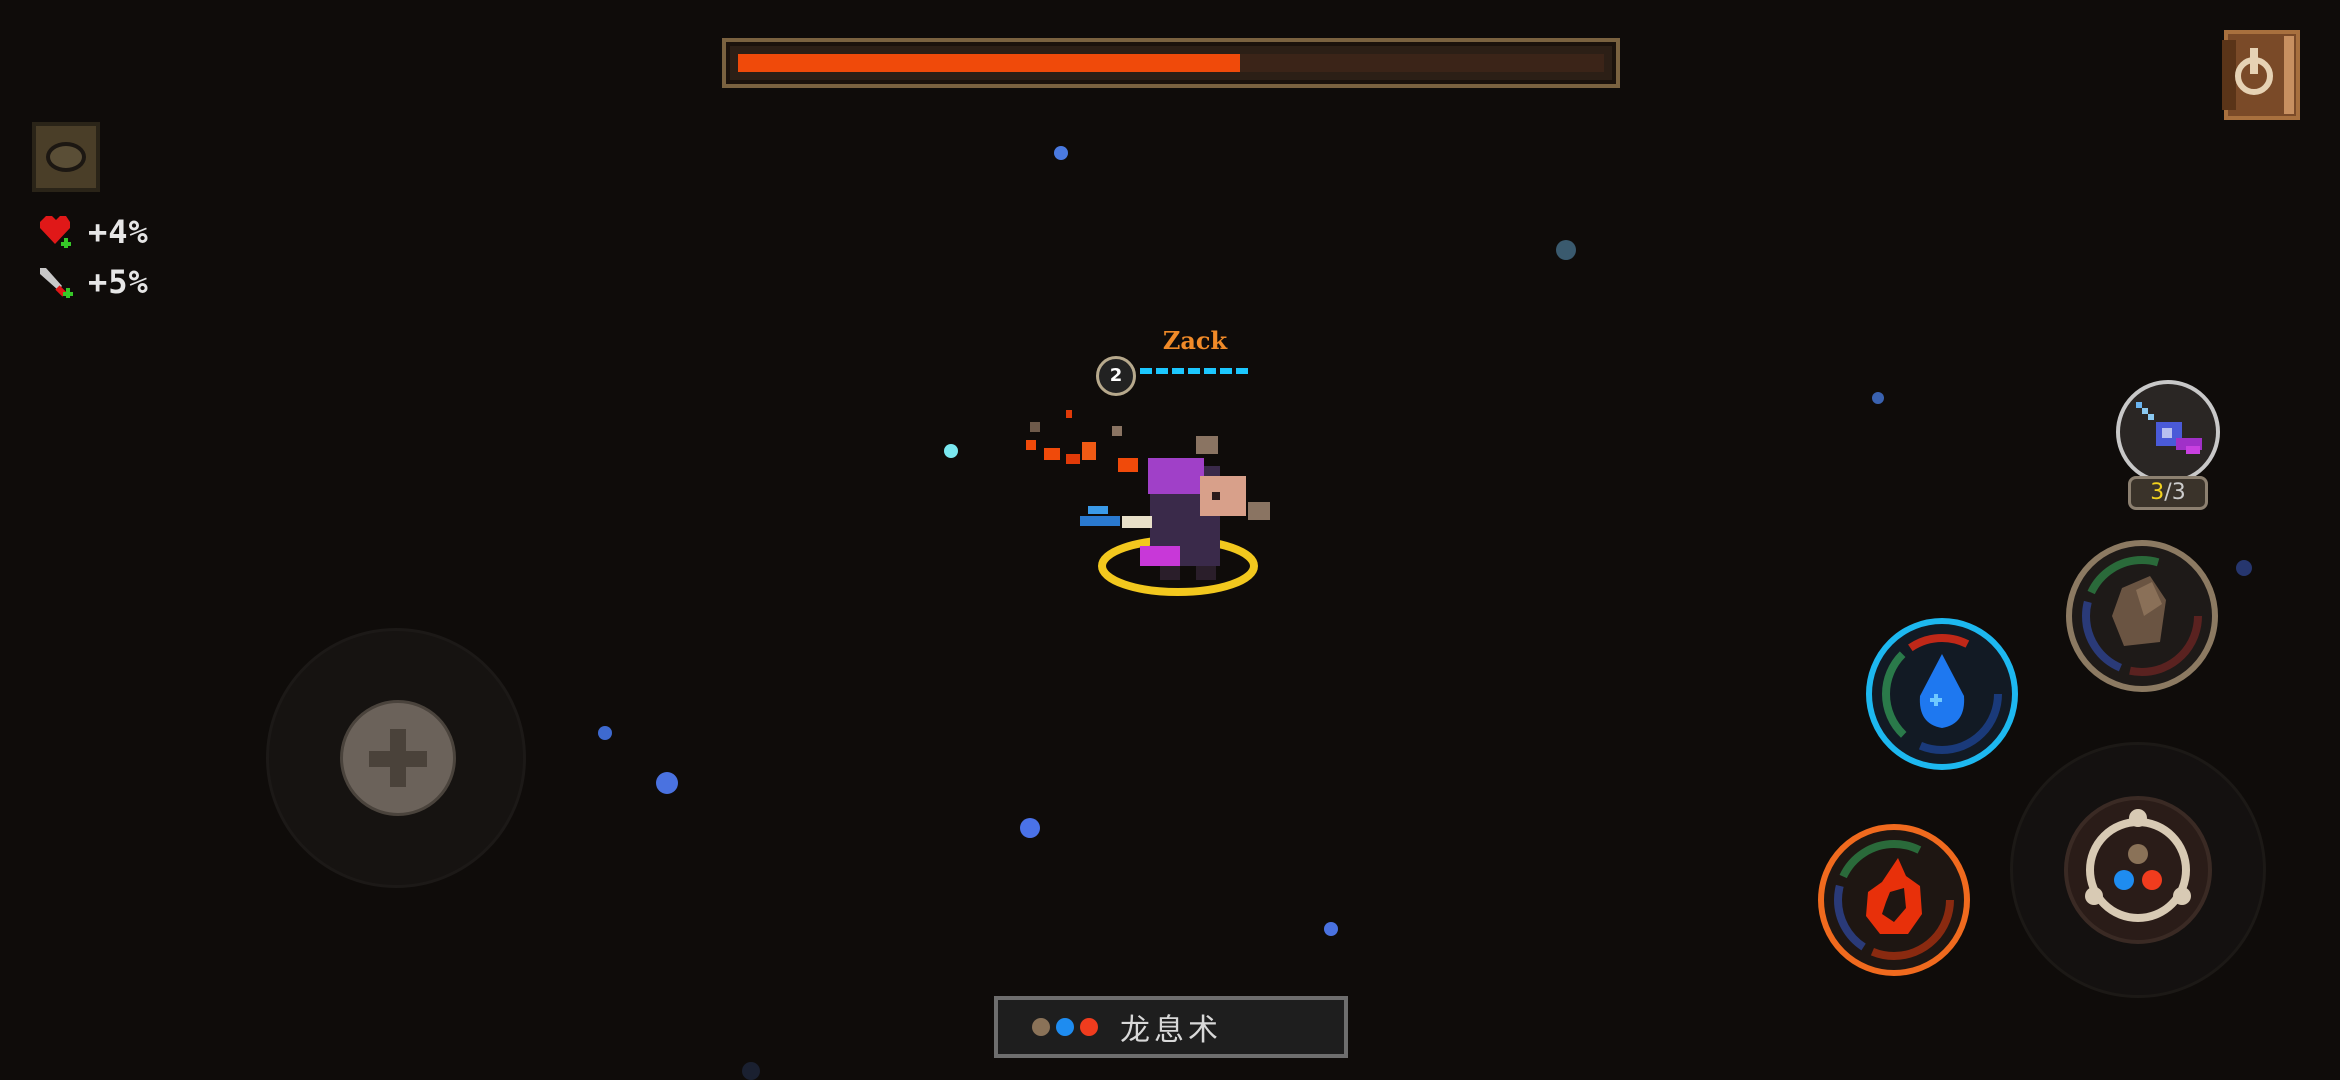 The width and height of the screenshot is (2340, 1080). Describe the element at coordinates (118, 282) in the screenshot. I see `buff-attack-text: +5%` at that location.